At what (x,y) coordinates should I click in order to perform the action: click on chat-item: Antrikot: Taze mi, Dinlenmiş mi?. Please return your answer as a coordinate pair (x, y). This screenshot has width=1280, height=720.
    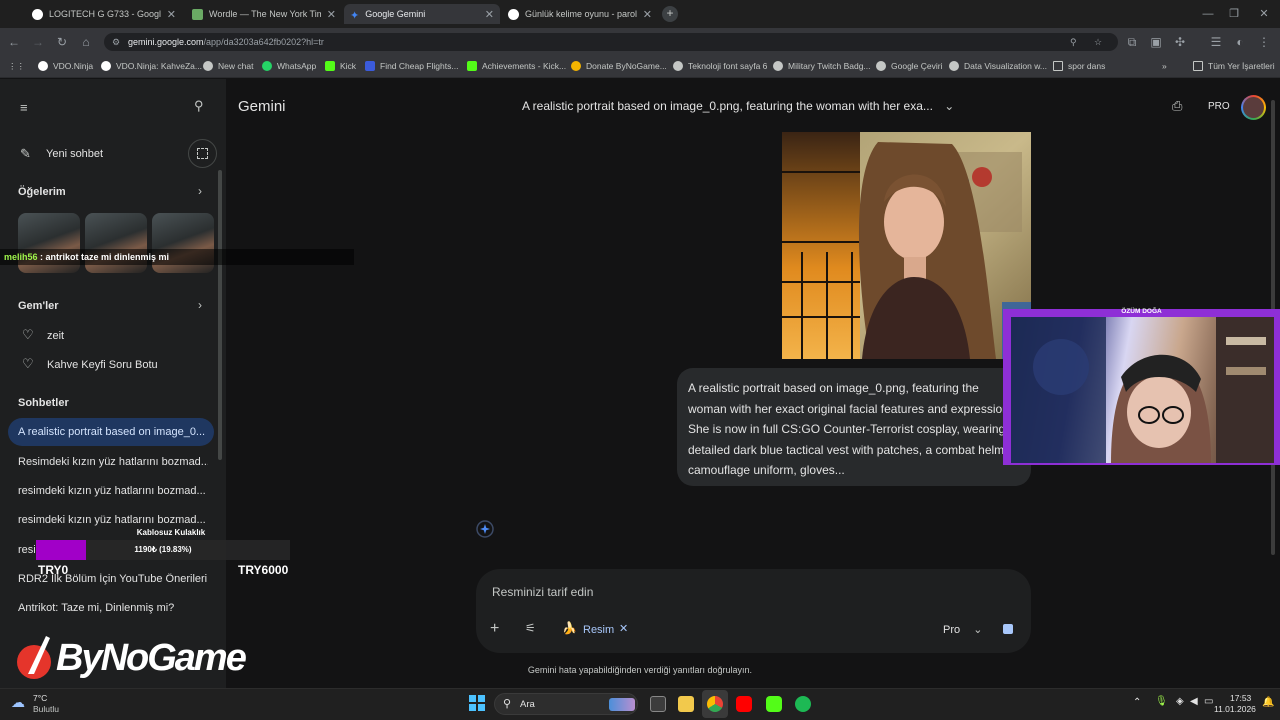
    Looking at the image, I should click on (113, 608).